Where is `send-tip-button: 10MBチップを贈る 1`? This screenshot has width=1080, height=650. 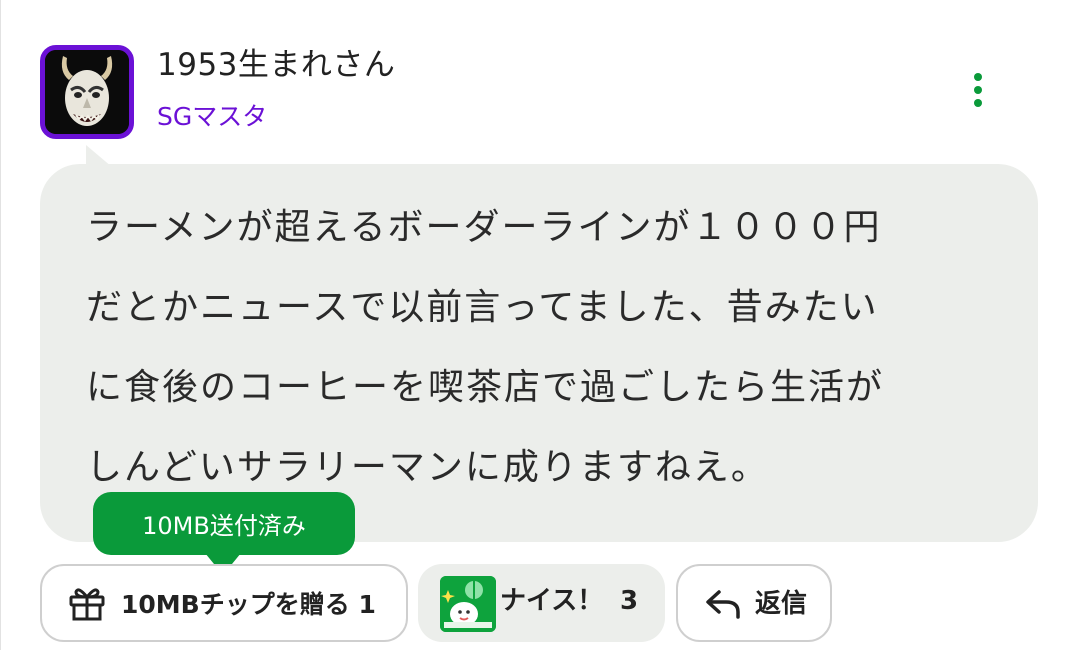 send-tip-button: 10MBチップを贈る 1 is located at coordinates (224, 603).